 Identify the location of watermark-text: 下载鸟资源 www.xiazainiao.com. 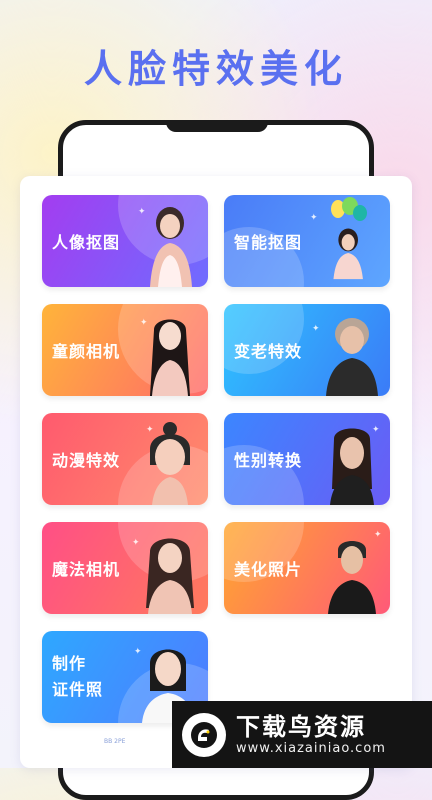
(311, 734).